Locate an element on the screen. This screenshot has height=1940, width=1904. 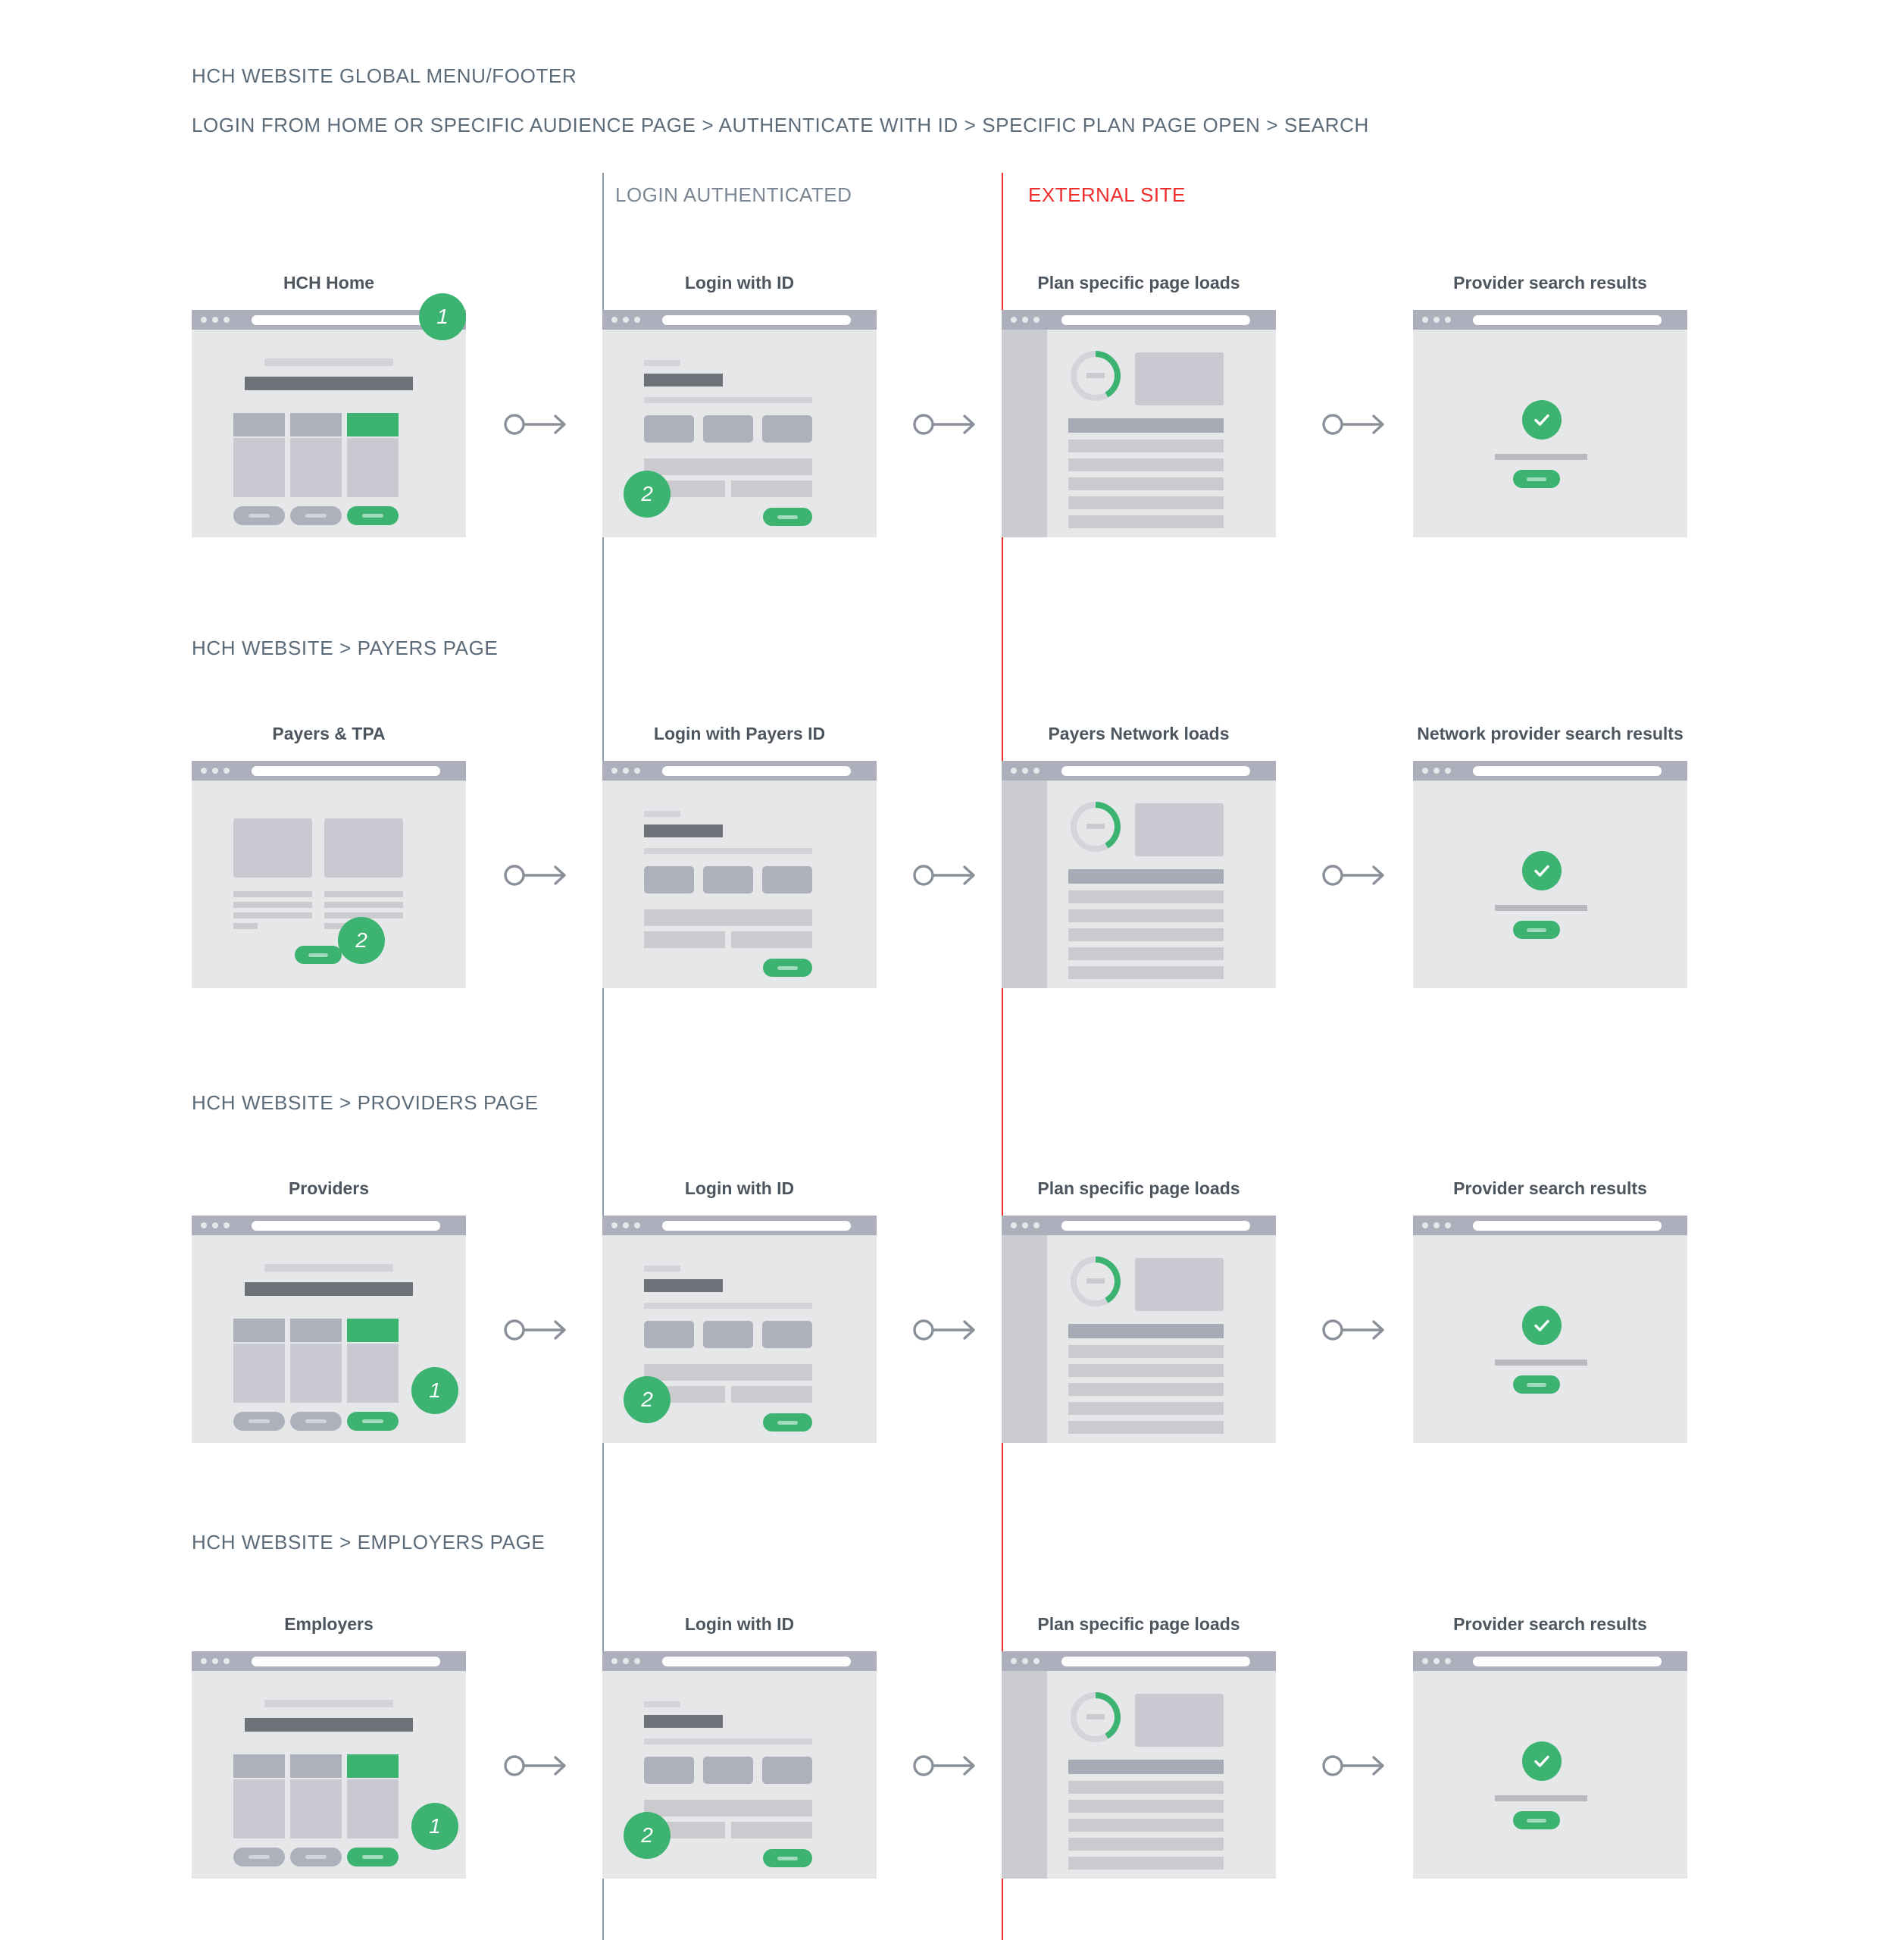
page-title-primary: HCH WEBSITE GLOBAL MENU/FOOTER is located at coordinates (384, 75).